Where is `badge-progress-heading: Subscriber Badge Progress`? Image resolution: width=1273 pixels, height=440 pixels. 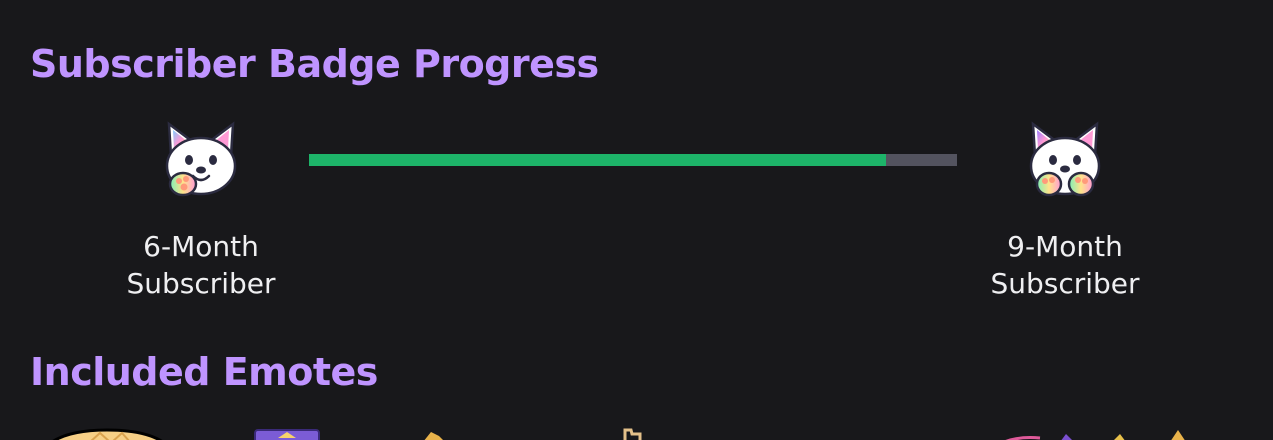
badge-progress-heading: Subscriber Badge Progress is located at coordinates (314, 64).